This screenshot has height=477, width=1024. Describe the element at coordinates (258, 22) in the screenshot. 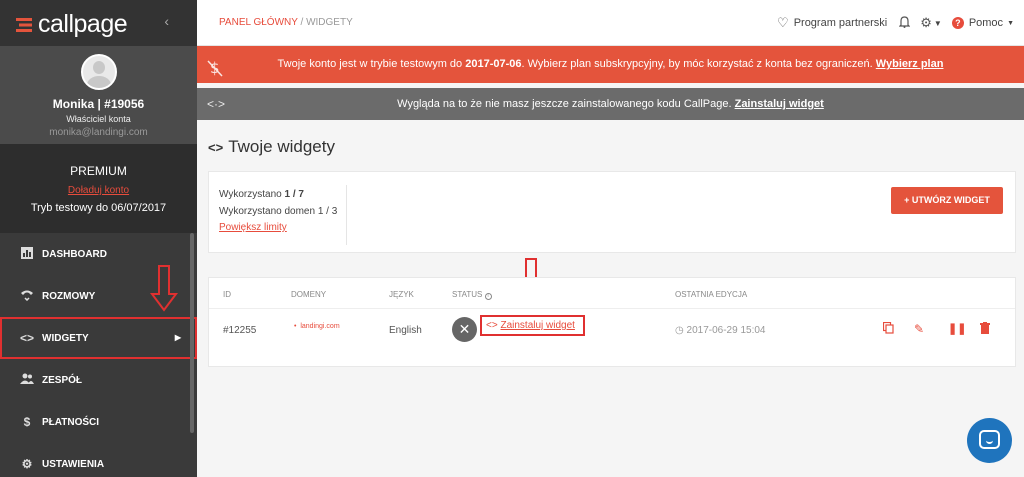

I see `breadcrumb-home: PANEL GŁÓWNY` at that location.